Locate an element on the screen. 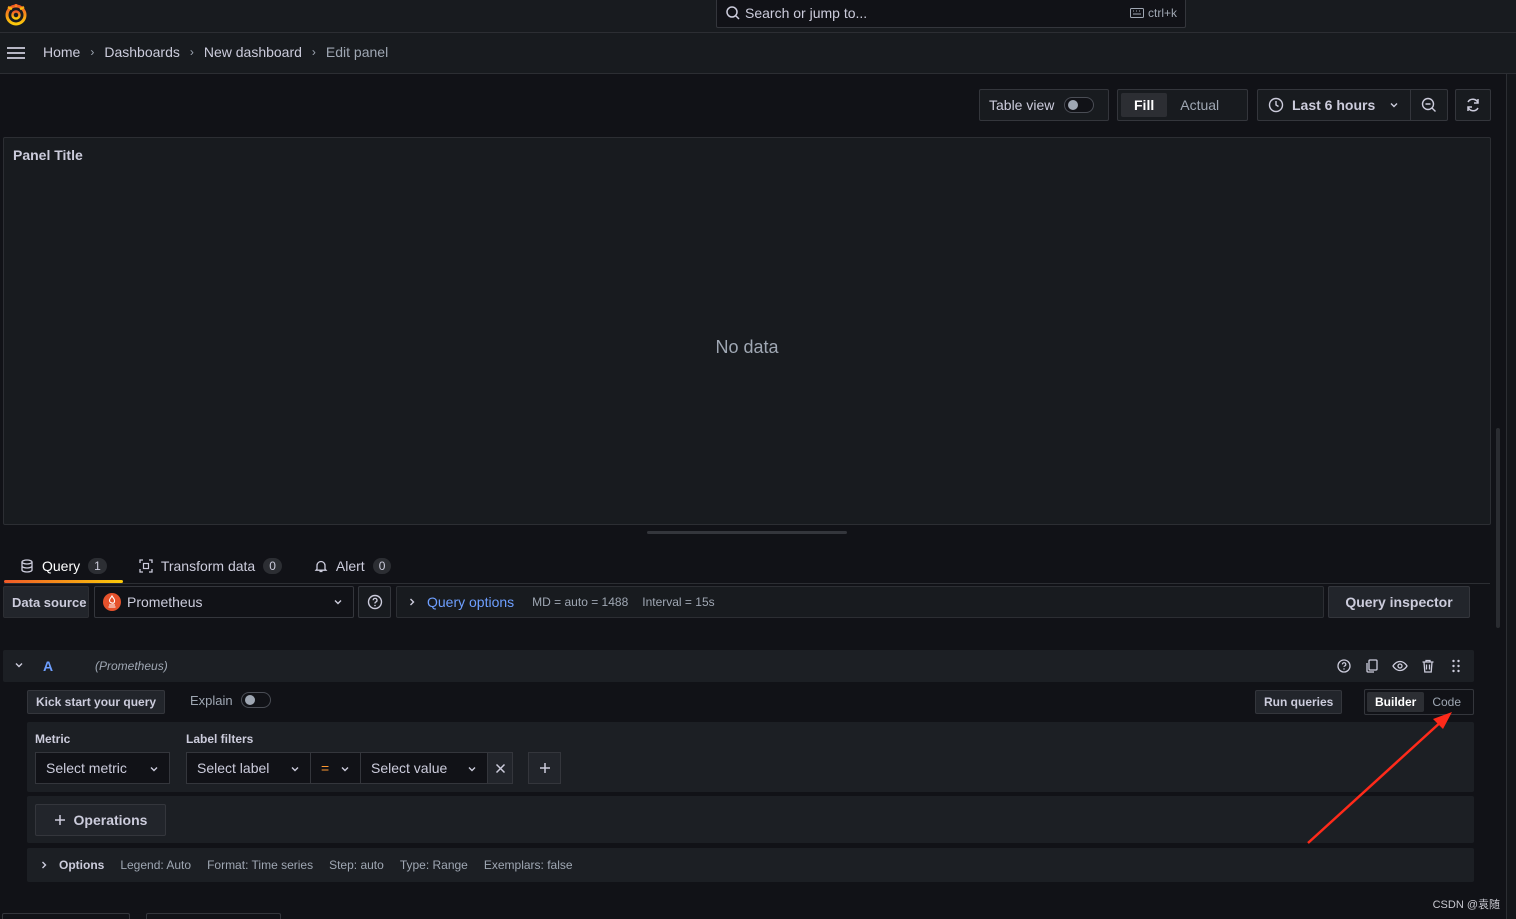 Image resolution: width=1516 pixels, height=919 pixels. duplicate-icon is located at coordinates (1372, 666).